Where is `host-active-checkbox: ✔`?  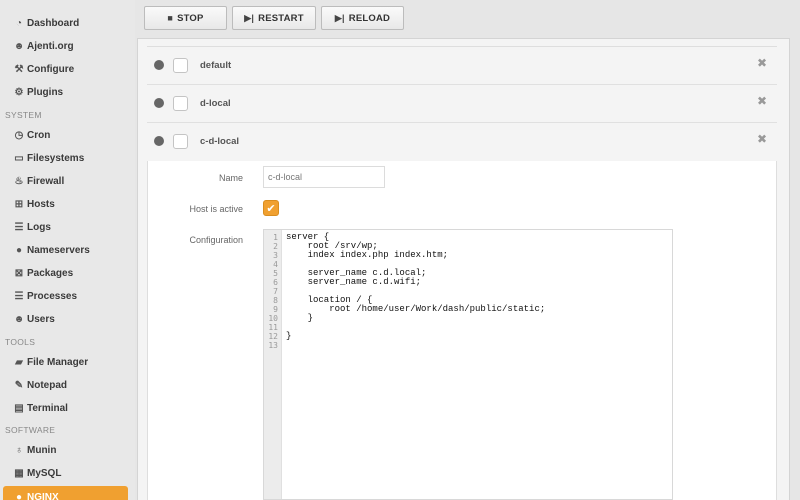 host-active-checkbox: ✔ is located at coordinates (271, 208).